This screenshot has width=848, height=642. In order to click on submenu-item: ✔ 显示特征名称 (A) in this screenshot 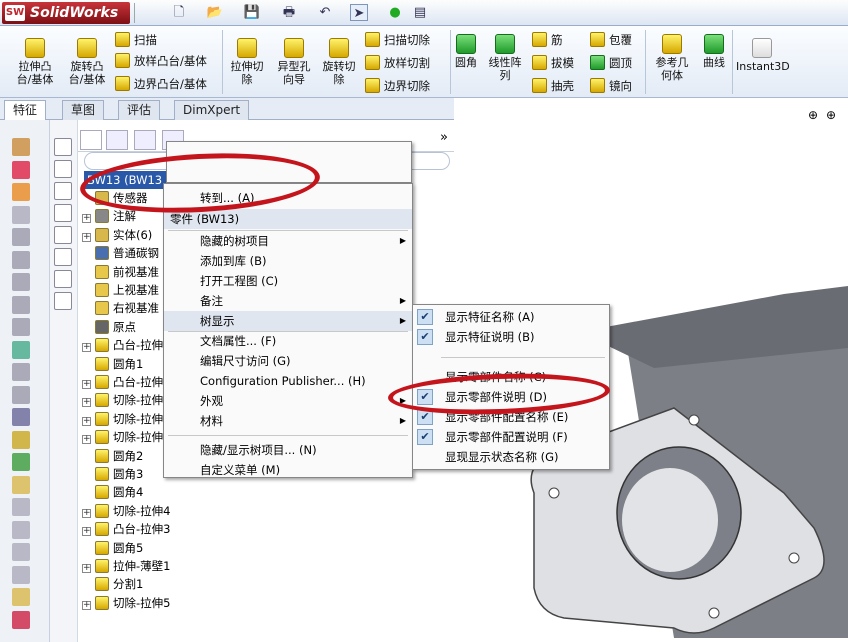, I will do `click(511, 317)`.